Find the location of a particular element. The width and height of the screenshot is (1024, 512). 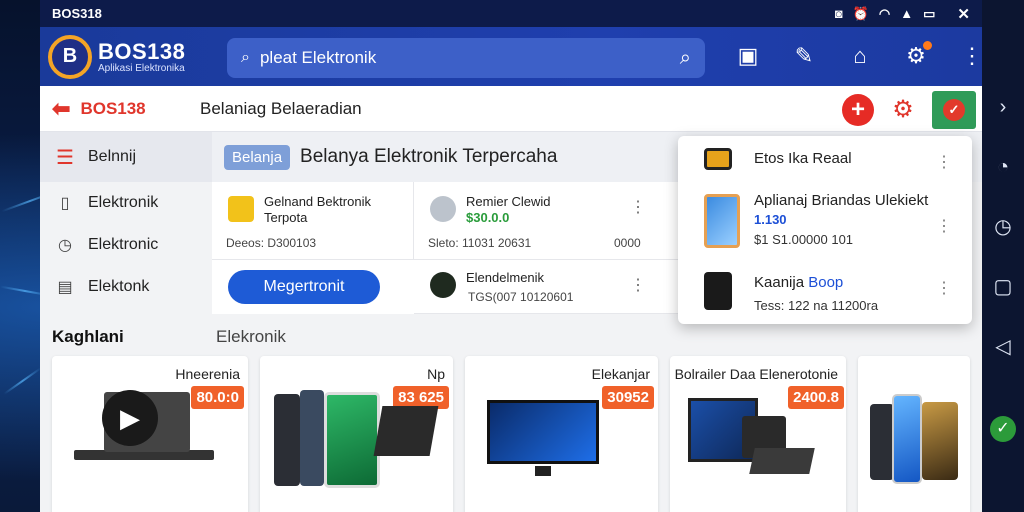

grid-cell: Gelnand Bektronik Terpota Deeos: D300103 is located at coordinates (313, 221).